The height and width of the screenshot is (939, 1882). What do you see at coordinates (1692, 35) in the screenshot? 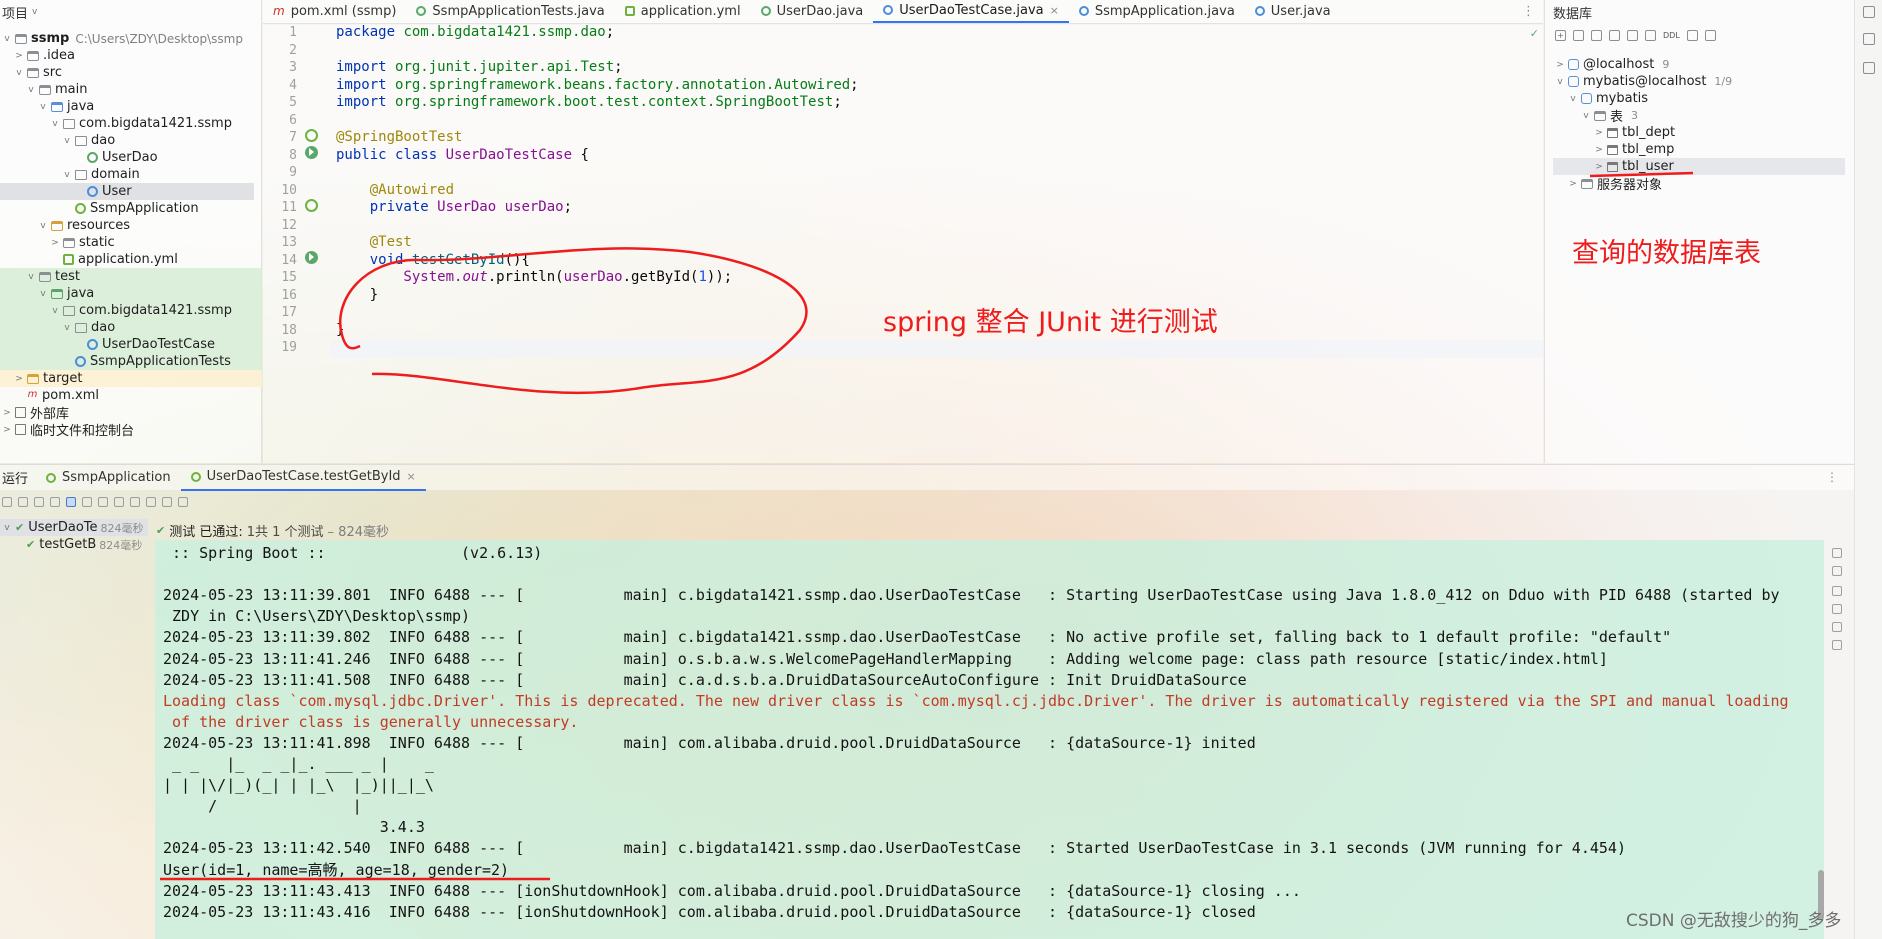
I see `jump-icon` at bounding box center [1692, 35].